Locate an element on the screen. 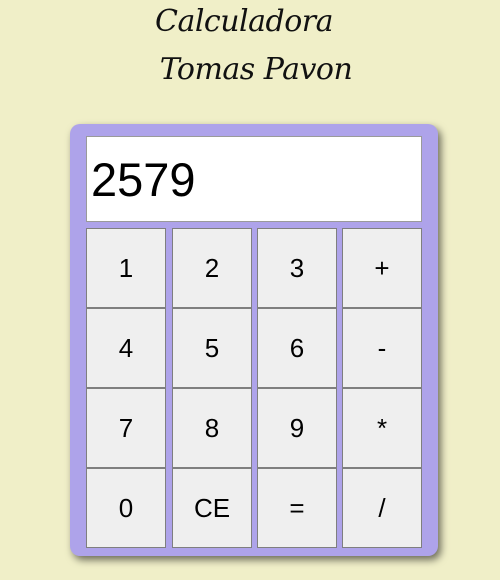 This screenshot has height=580, width=500. calculator-display: 2579 is located at coordinates (254, 179).